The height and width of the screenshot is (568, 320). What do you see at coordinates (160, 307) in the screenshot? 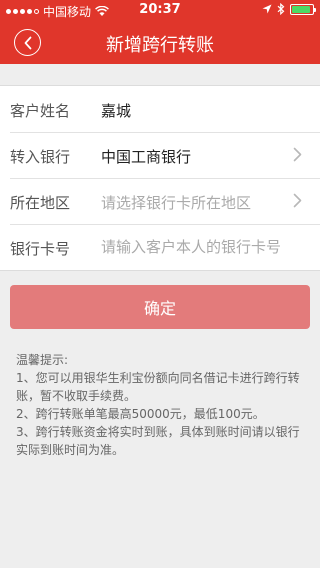
I see `confirm-button: 确定` at bounding box center [160, 307].